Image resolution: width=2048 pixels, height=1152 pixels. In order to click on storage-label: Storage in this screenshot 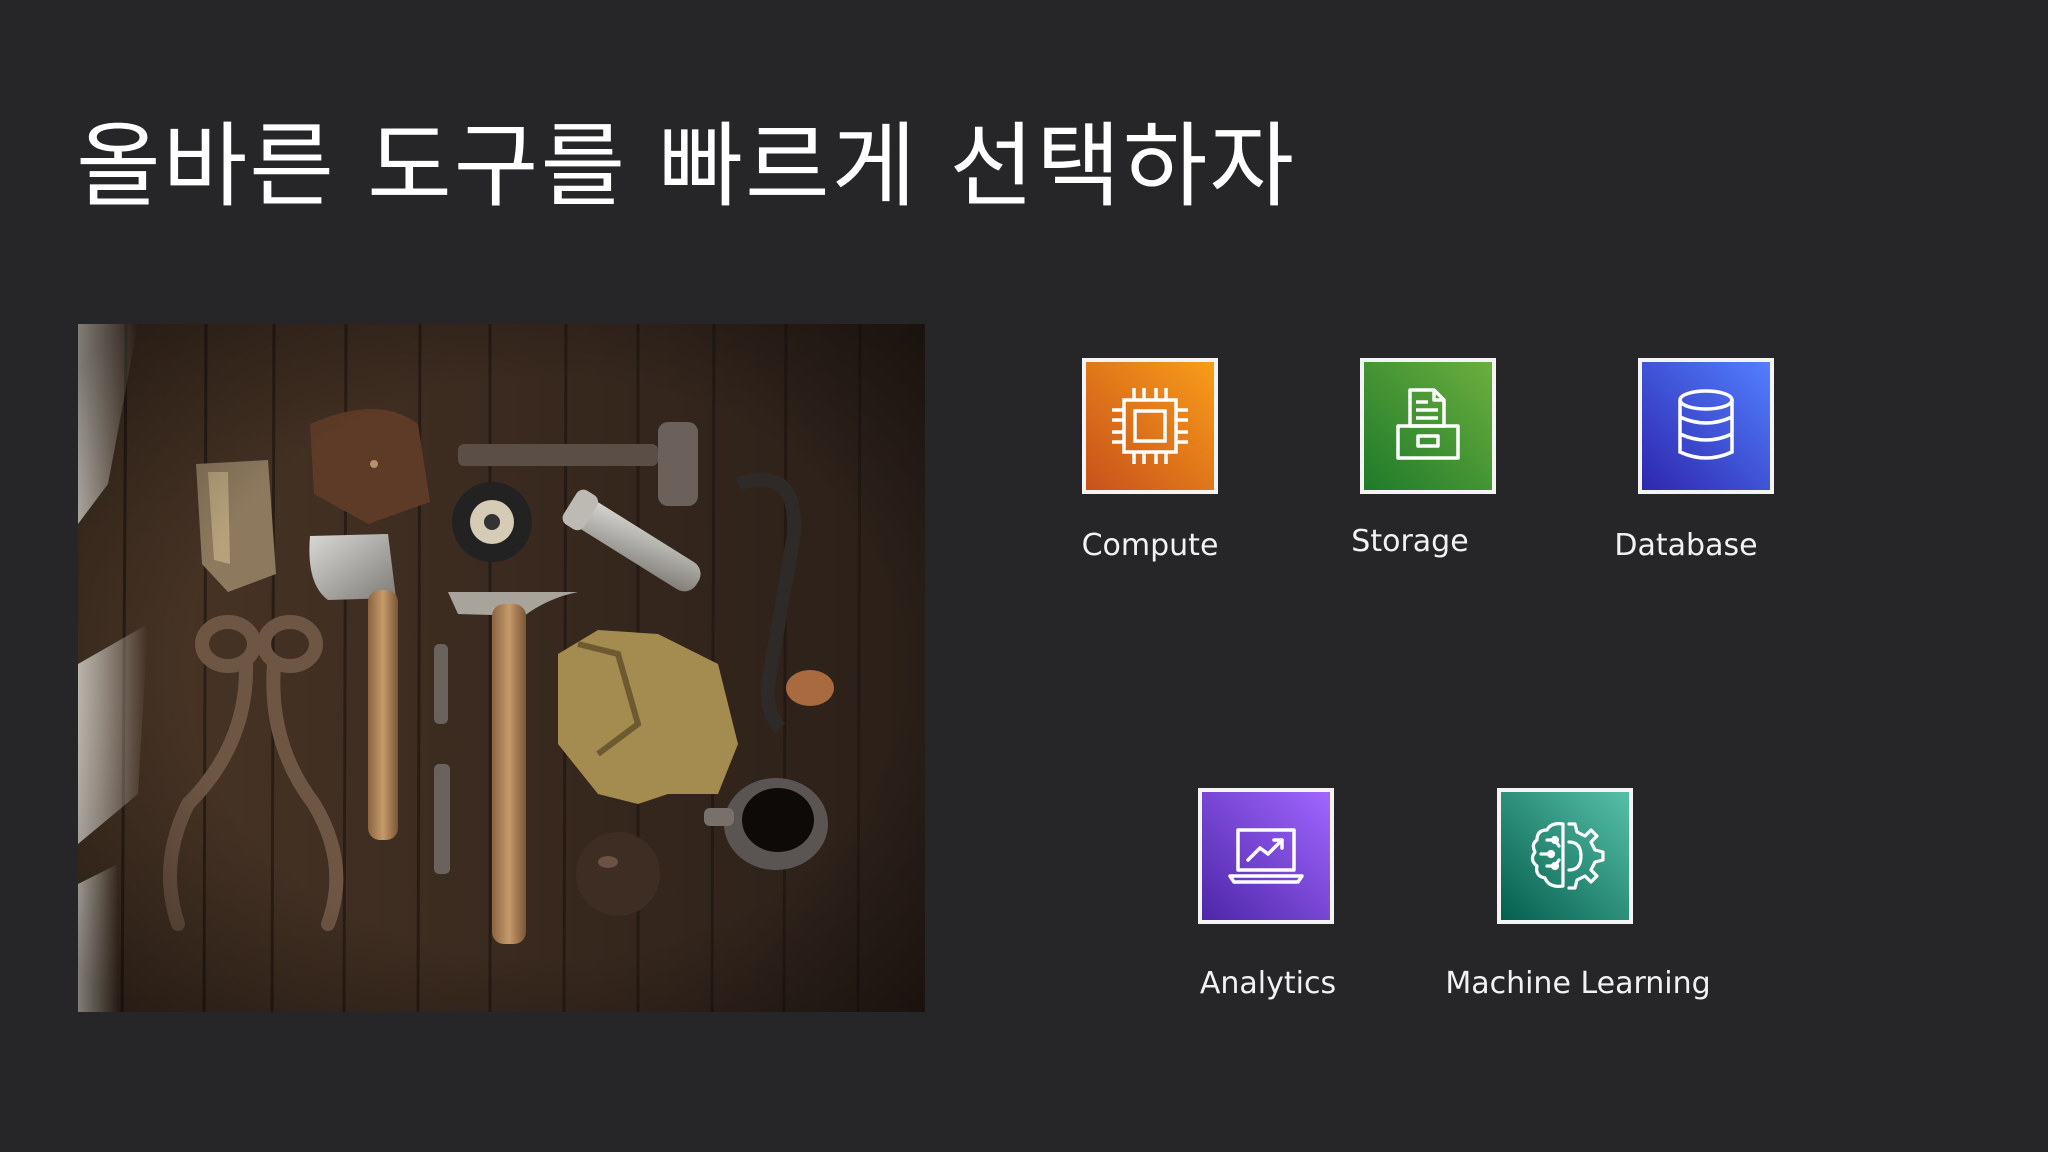, I will do `click(1410, 541)`.